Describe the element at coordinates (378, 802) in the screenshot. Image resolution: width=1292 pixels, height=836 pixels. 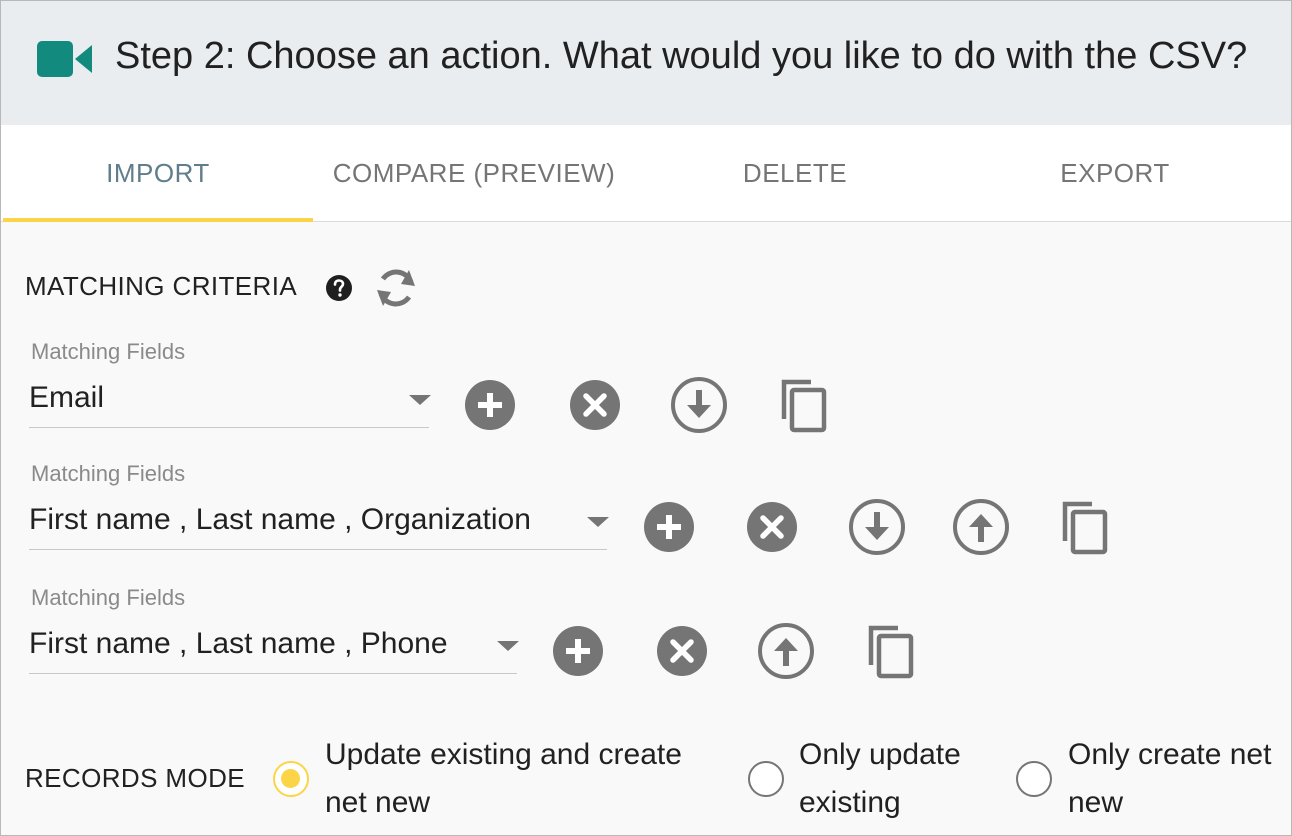
I see `radio-label-line: net new` at that location.